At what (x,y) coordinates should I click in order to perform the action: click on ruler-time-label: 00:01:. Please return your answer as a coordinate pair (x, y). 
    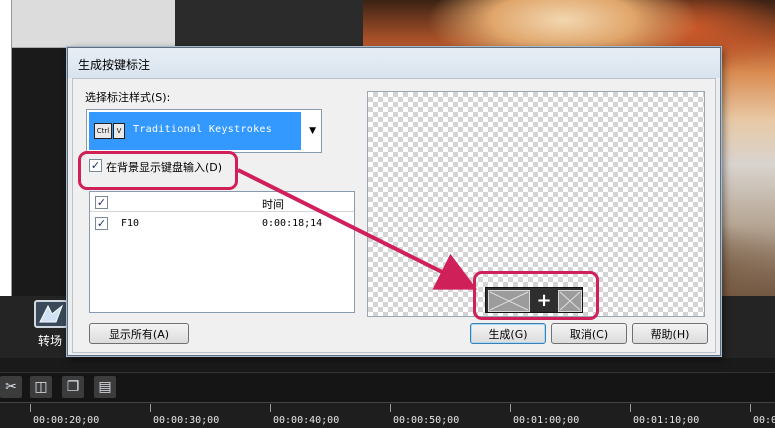
    Looking at the image, I should click on (764, 420).